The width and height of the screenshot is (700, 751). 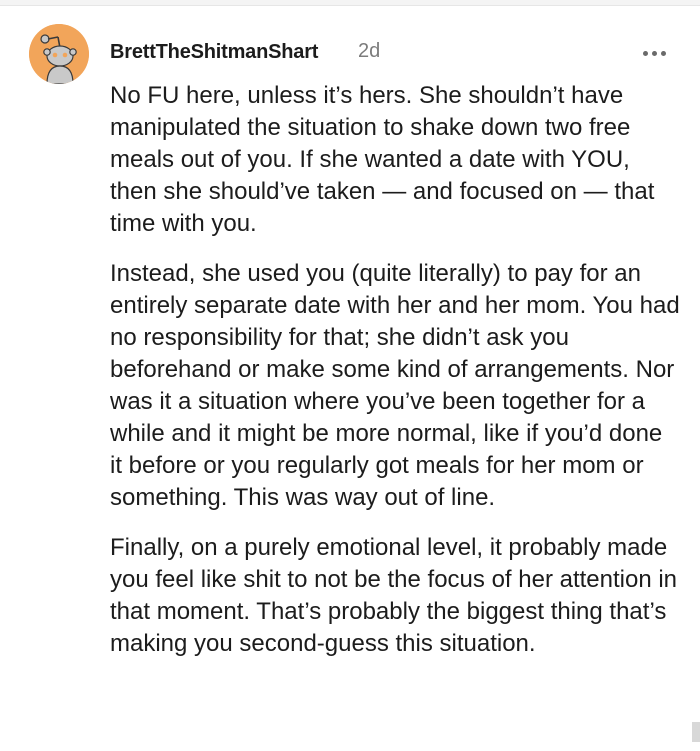 I want to click on username: BrettTheShitmanShart, so click(x=214, y=52).